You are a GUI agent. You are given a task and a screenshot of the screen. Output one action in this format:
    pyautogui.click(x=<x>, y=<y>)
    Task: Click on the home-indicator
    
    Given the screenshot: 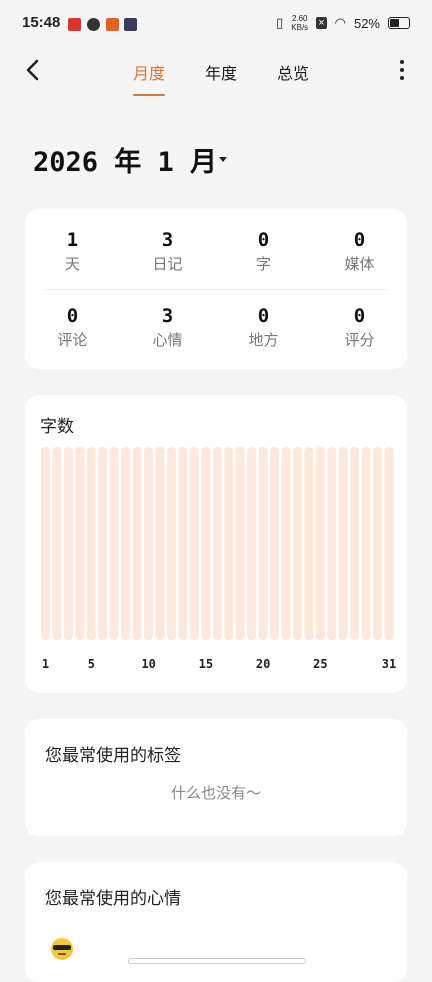 What is the action you would take?
    pyautogui.click(x=217, y=961)
    